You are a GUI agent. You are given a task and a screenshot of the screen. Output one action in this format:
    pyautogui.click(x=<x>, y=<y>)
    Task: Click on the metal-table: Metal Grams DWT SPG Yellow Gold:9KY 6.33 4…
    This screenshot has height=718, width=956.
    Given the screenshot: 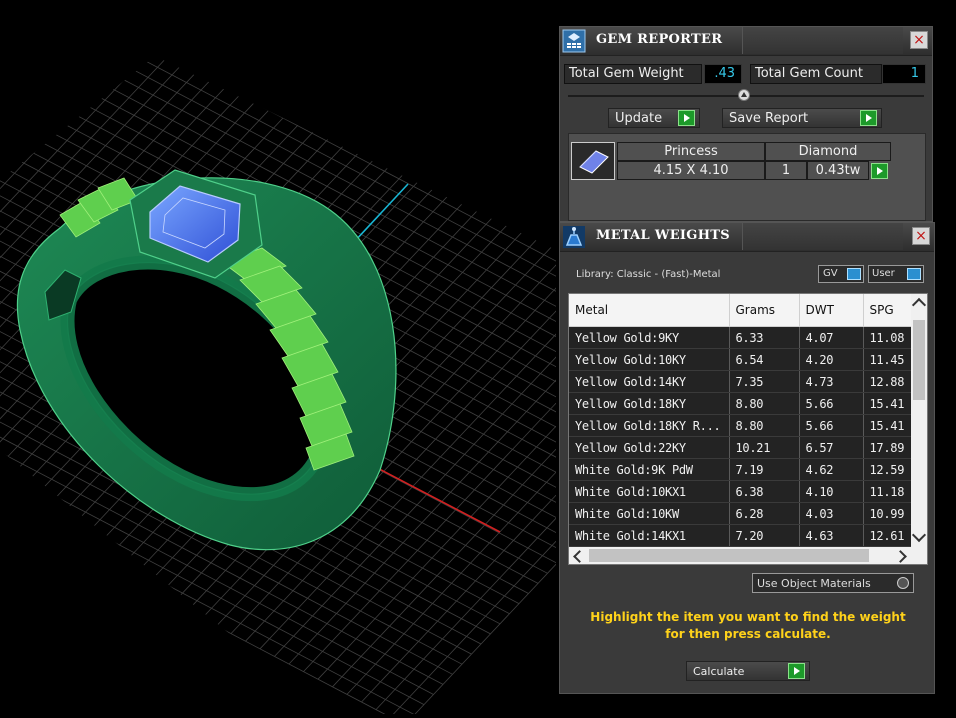 What is the action you would take?
    pyautogui.click(x=748, y=429)
    